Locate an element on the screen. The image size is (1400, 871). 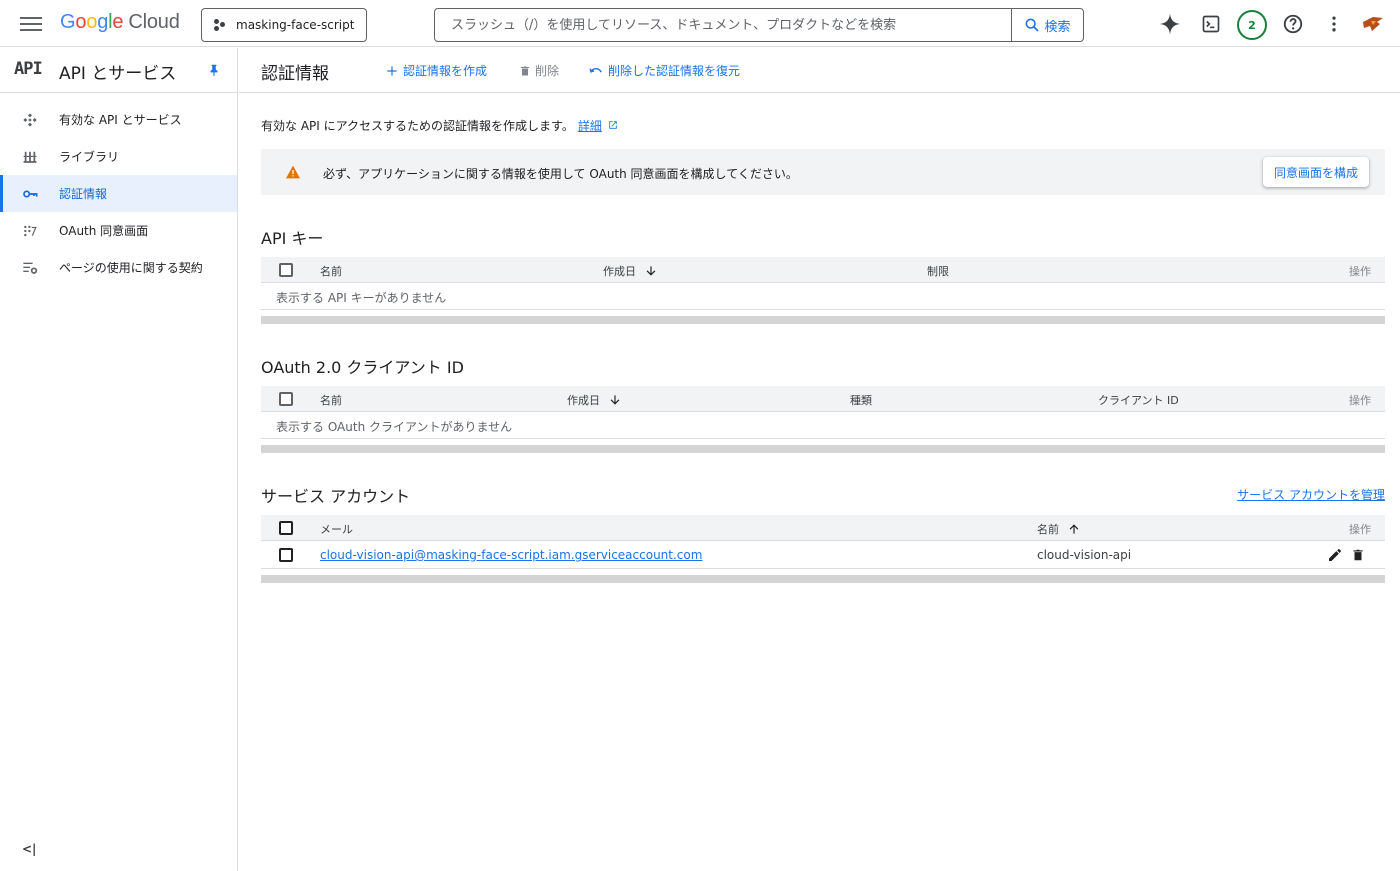
pin-icon is located at coordinates (214, 71).